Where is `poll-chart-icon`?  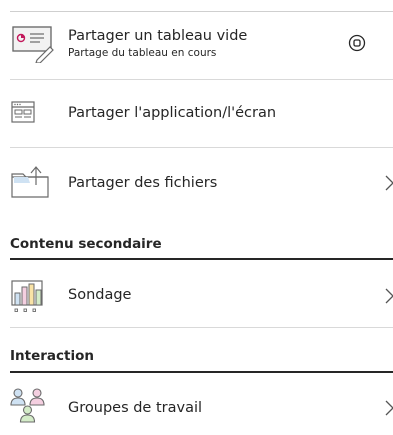
poll-chart-icon is located at coordinates (35, 295).